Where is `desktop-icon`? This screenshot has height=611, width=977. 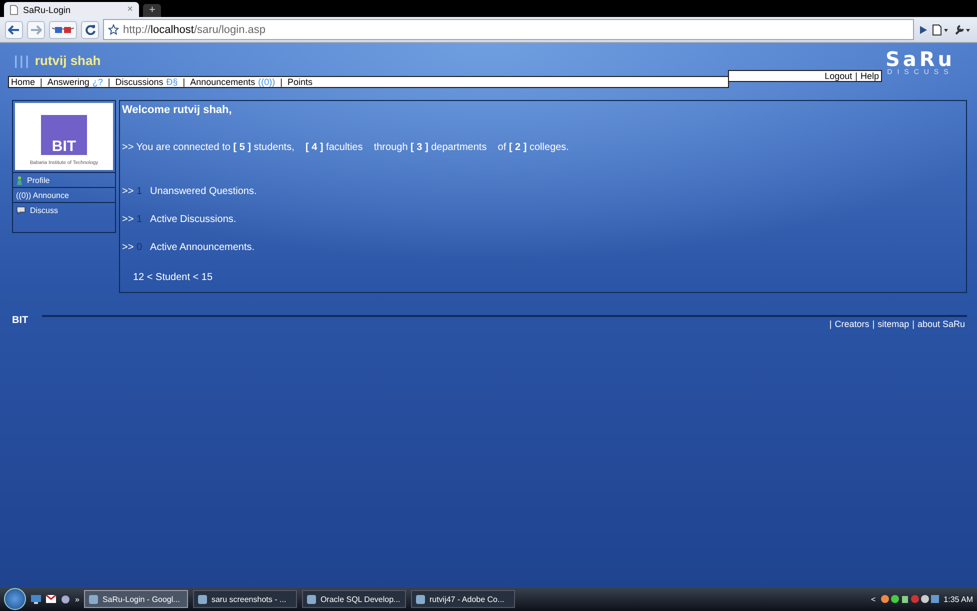
desktop-icon is located at coordinates (36, 599).